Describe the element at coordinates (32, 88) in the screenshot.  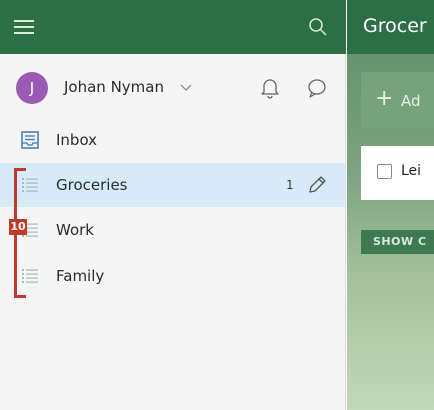
I see `avatar: J` at that location.